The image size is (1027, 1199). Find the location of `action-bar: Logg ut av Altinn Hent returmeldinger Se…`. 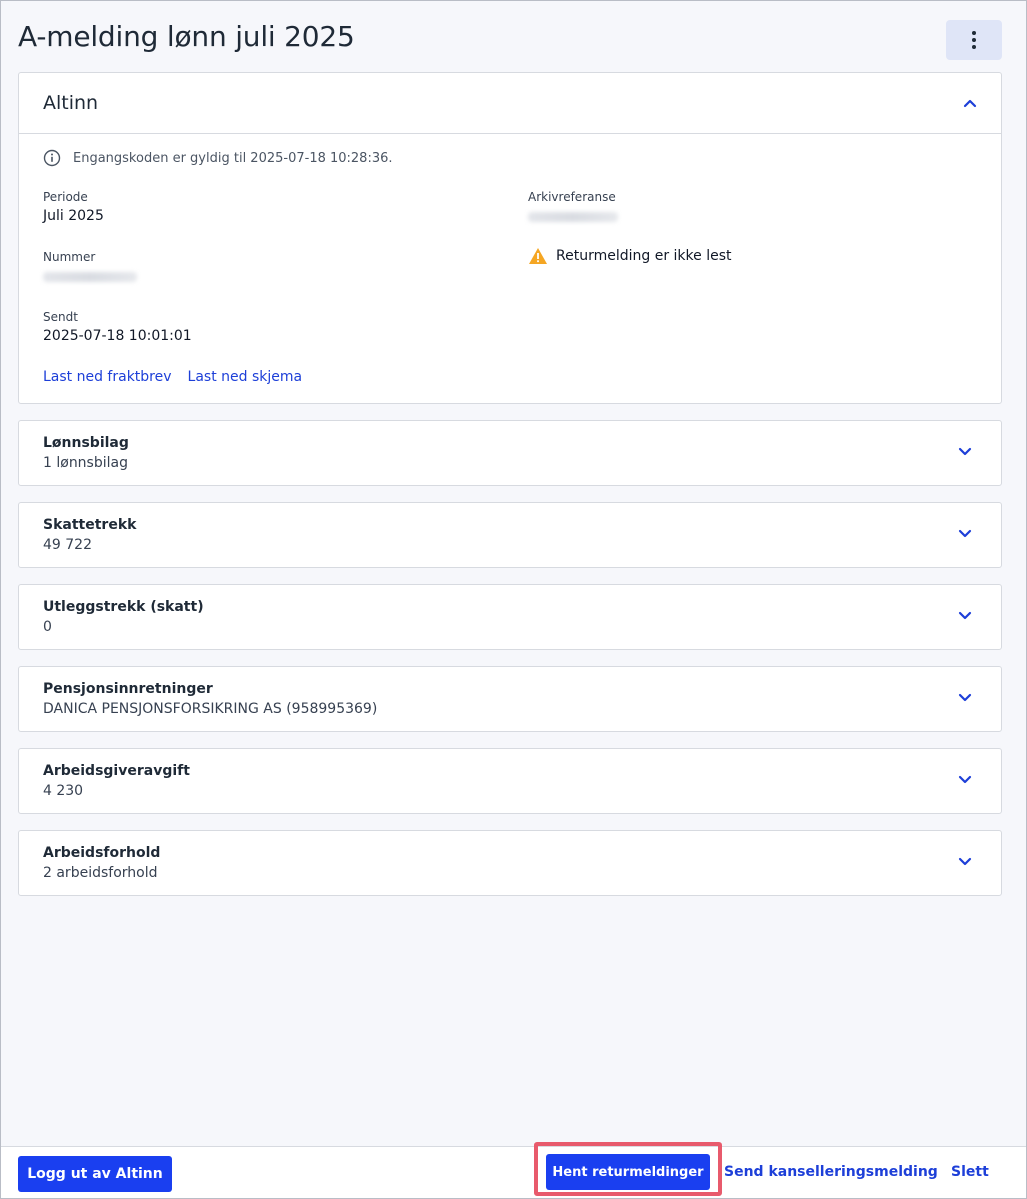

action-bar: Logg ut av Altinn Hent returmeldinger Se… is located at coordinates (513, 1170).